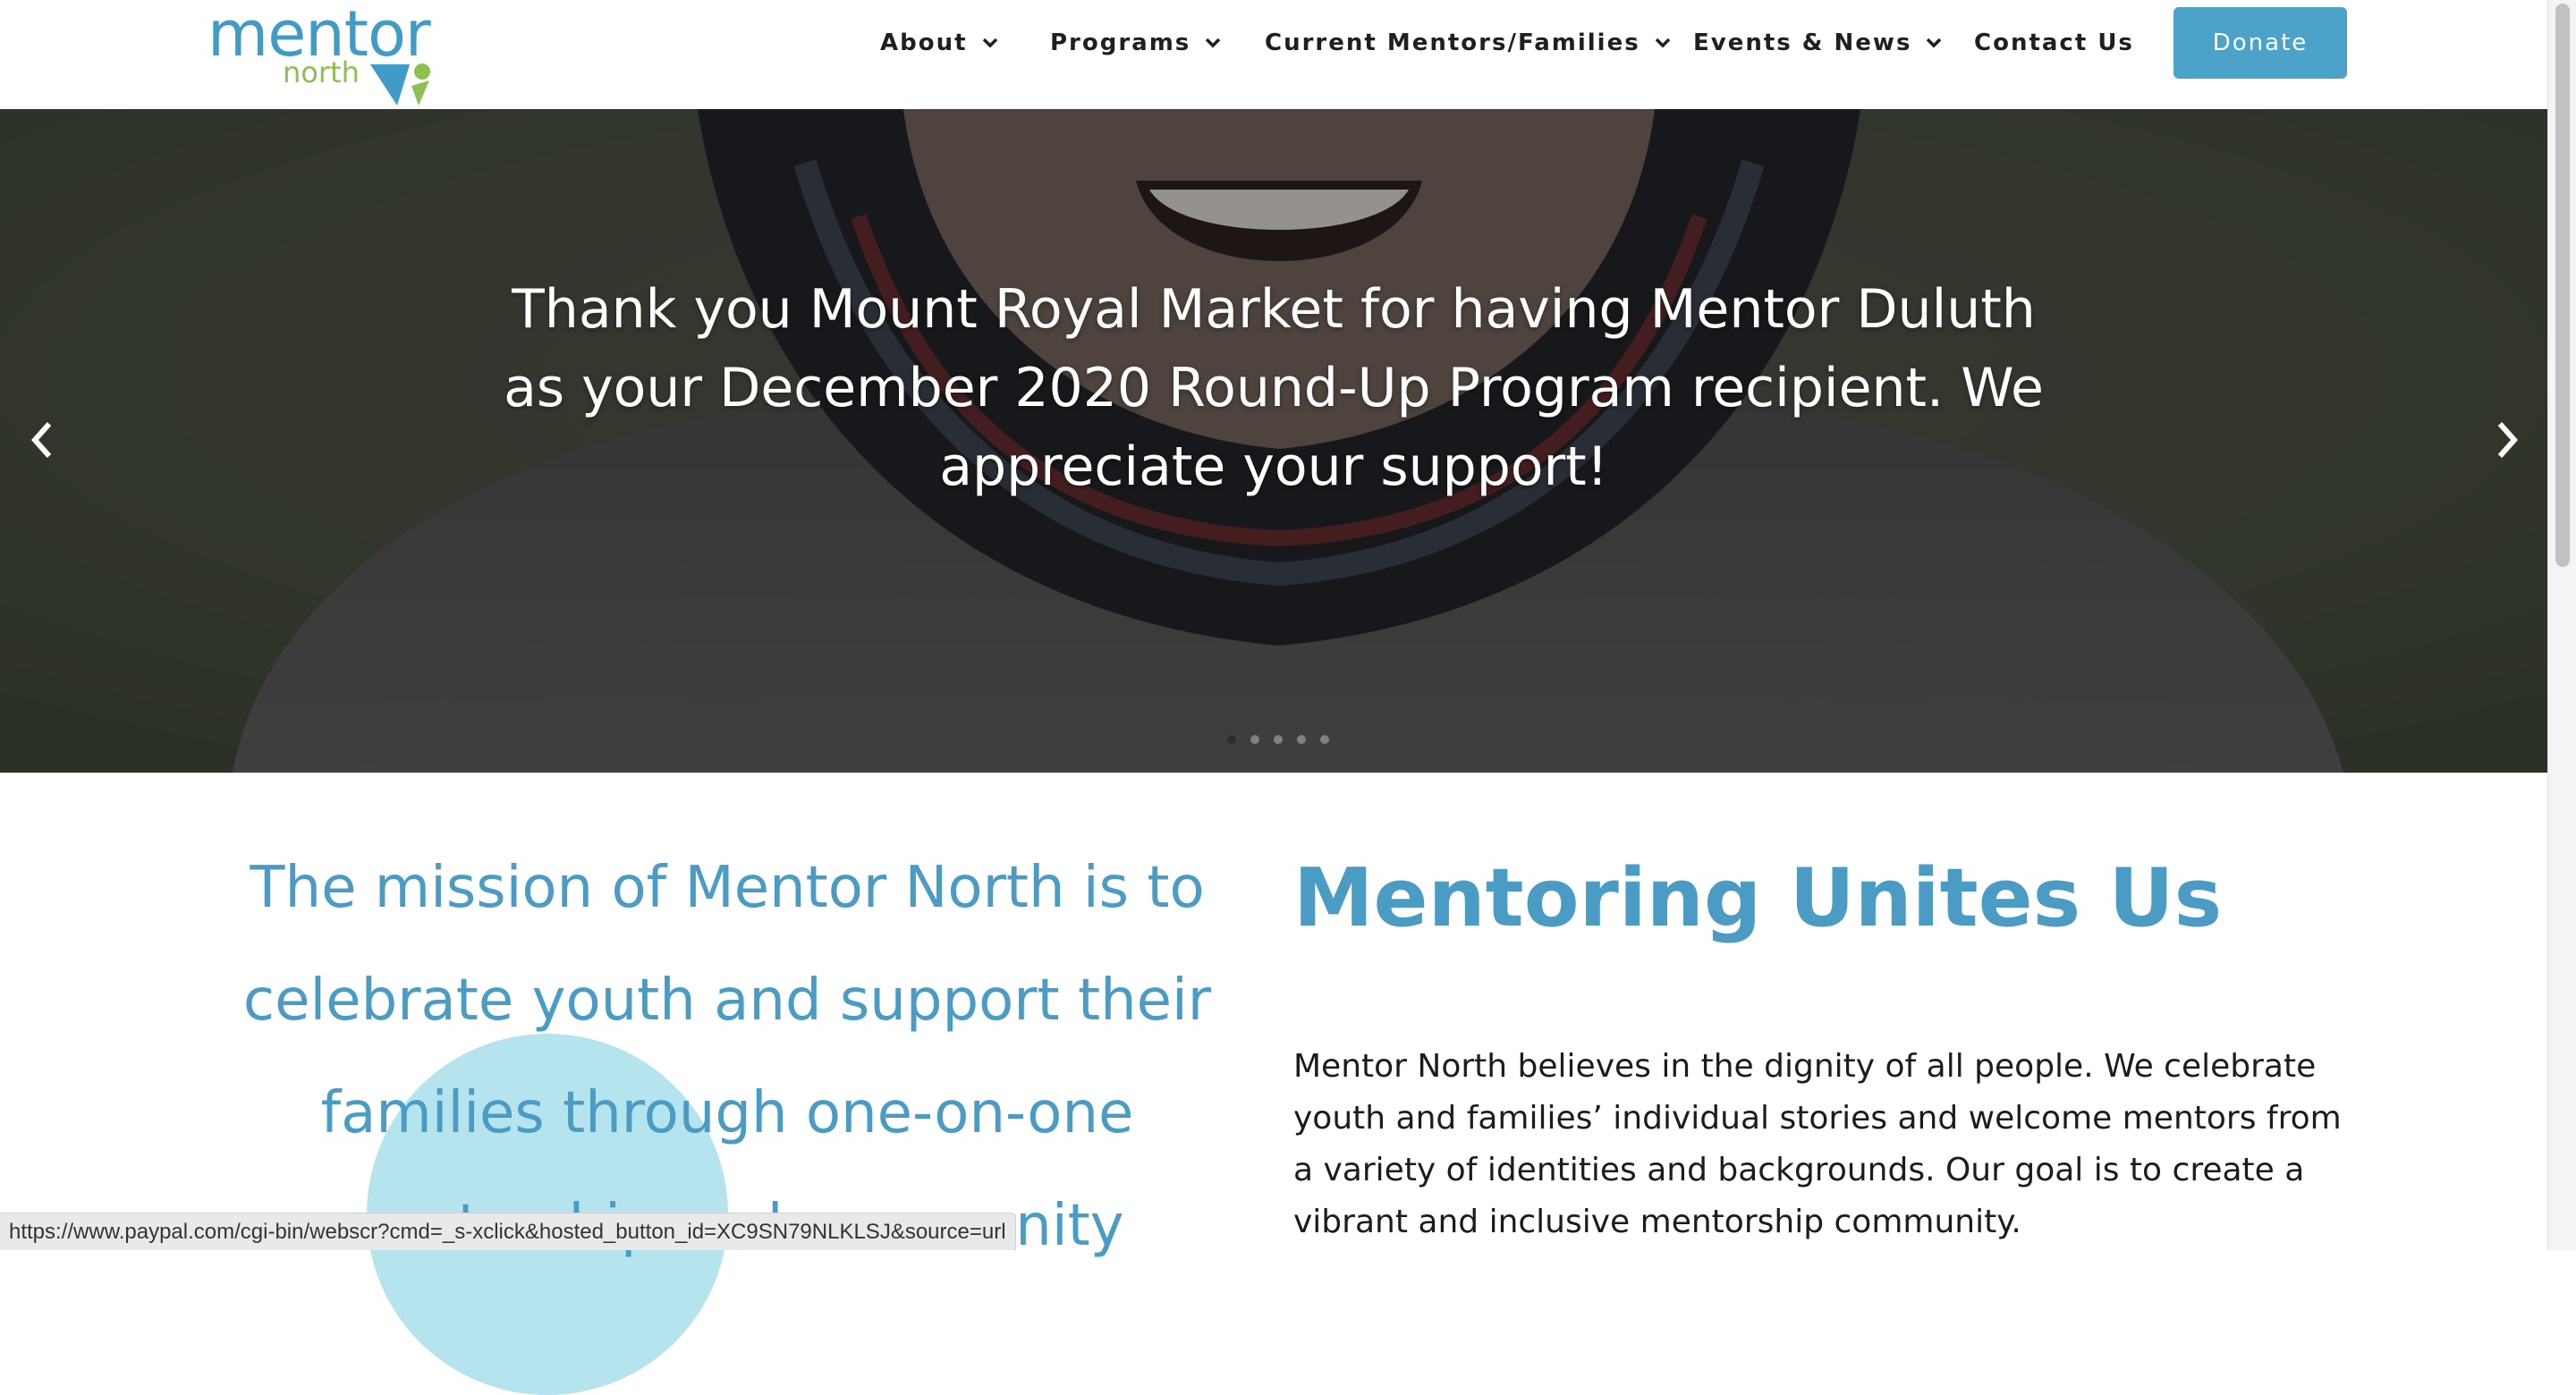 This screenshot has height=1395, width=2576. I want to click on donate-button-label: Donate, so click(2260, 43).